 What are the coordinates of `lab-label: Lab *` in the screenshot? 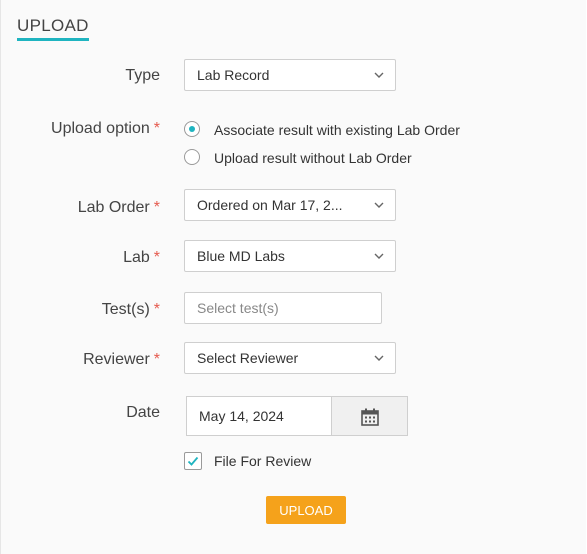 It's located at (141, 258).